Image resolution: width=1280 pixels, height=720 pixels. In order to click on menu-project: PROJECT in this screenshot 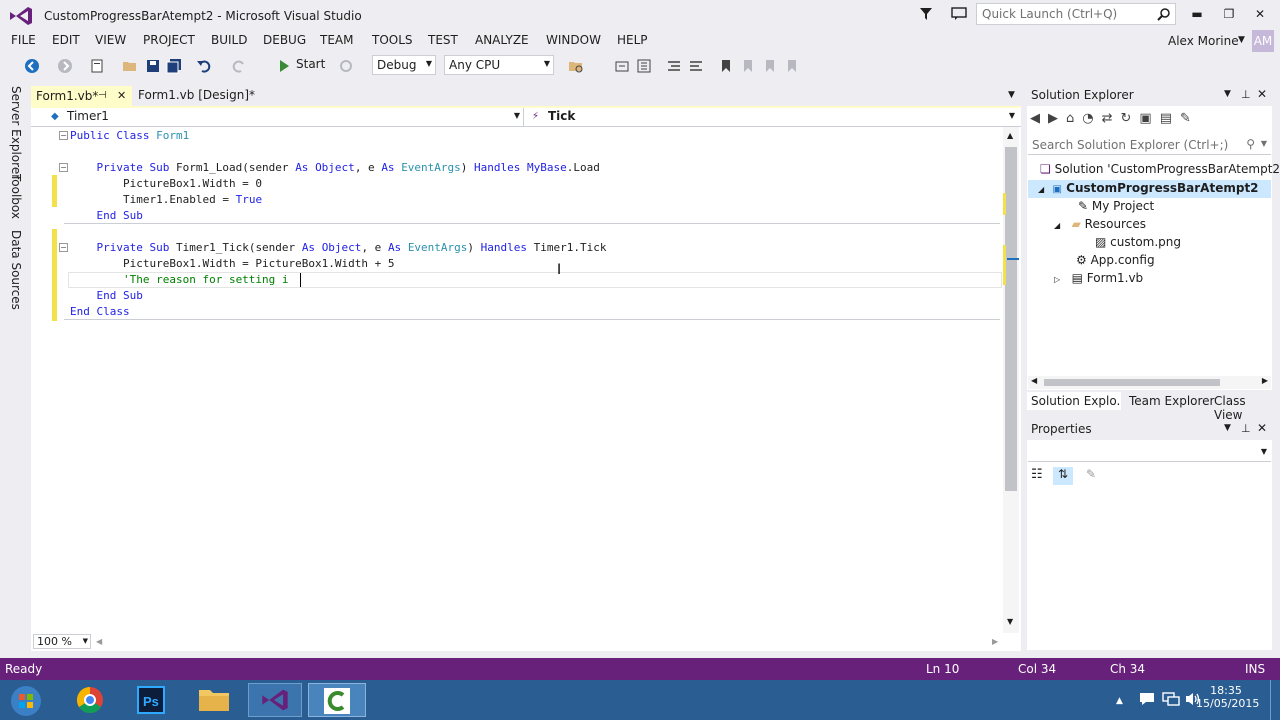, I will do `click(169, 40)`.